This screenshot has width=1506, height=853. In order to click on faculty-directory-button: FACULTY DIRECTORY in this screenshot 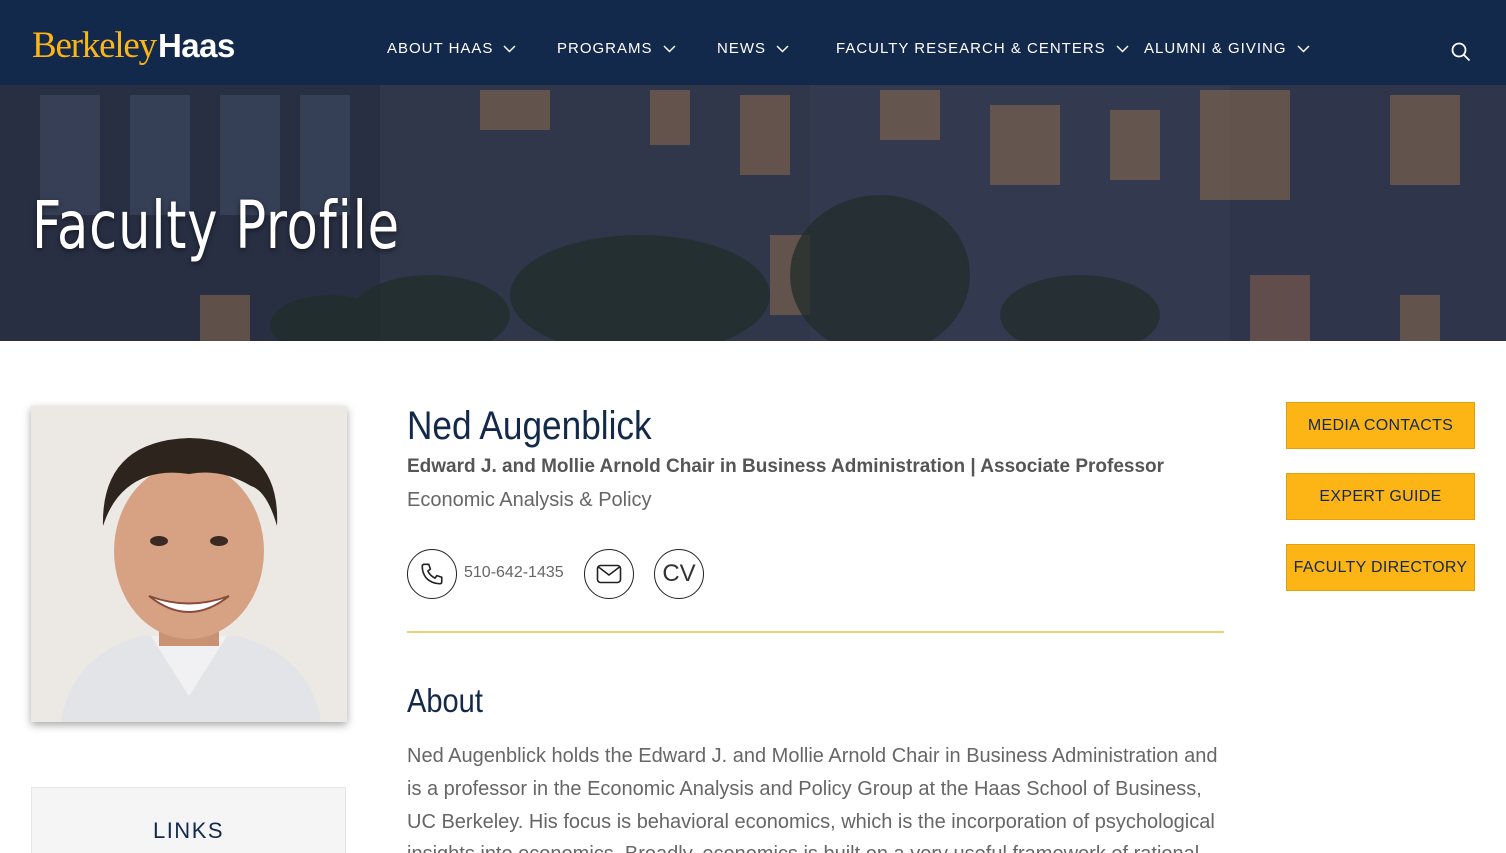, I will do `click(1380, 567)`.